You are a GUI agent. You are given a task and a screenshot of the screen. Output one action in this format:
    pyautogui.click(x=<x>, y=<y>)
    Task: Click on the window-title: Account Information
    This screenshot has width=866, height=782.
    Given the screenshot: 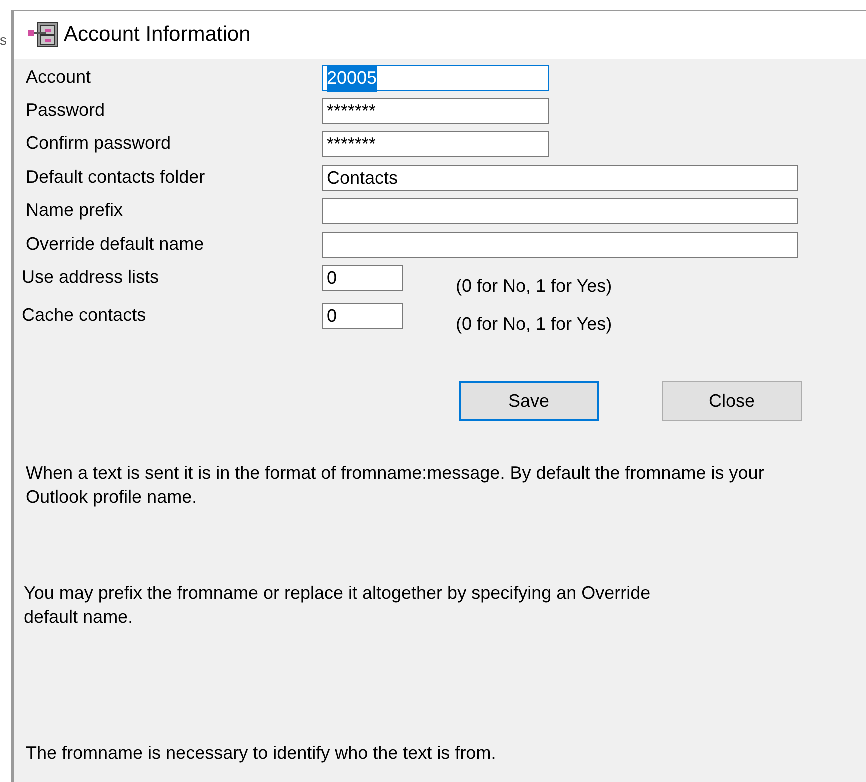 What is the action you would take?
    pyautogui.click(x=157, y=35)
    